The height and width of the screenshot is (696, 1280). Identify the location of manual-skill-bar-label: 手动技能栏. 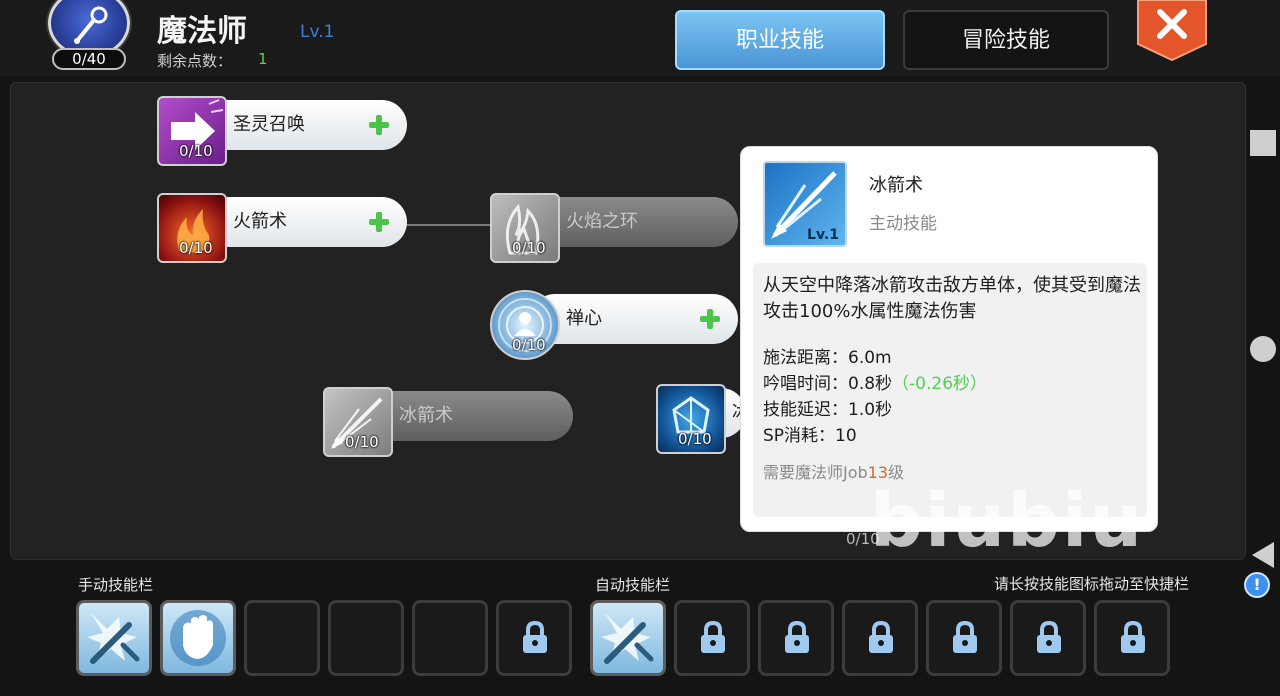
(116, 585).